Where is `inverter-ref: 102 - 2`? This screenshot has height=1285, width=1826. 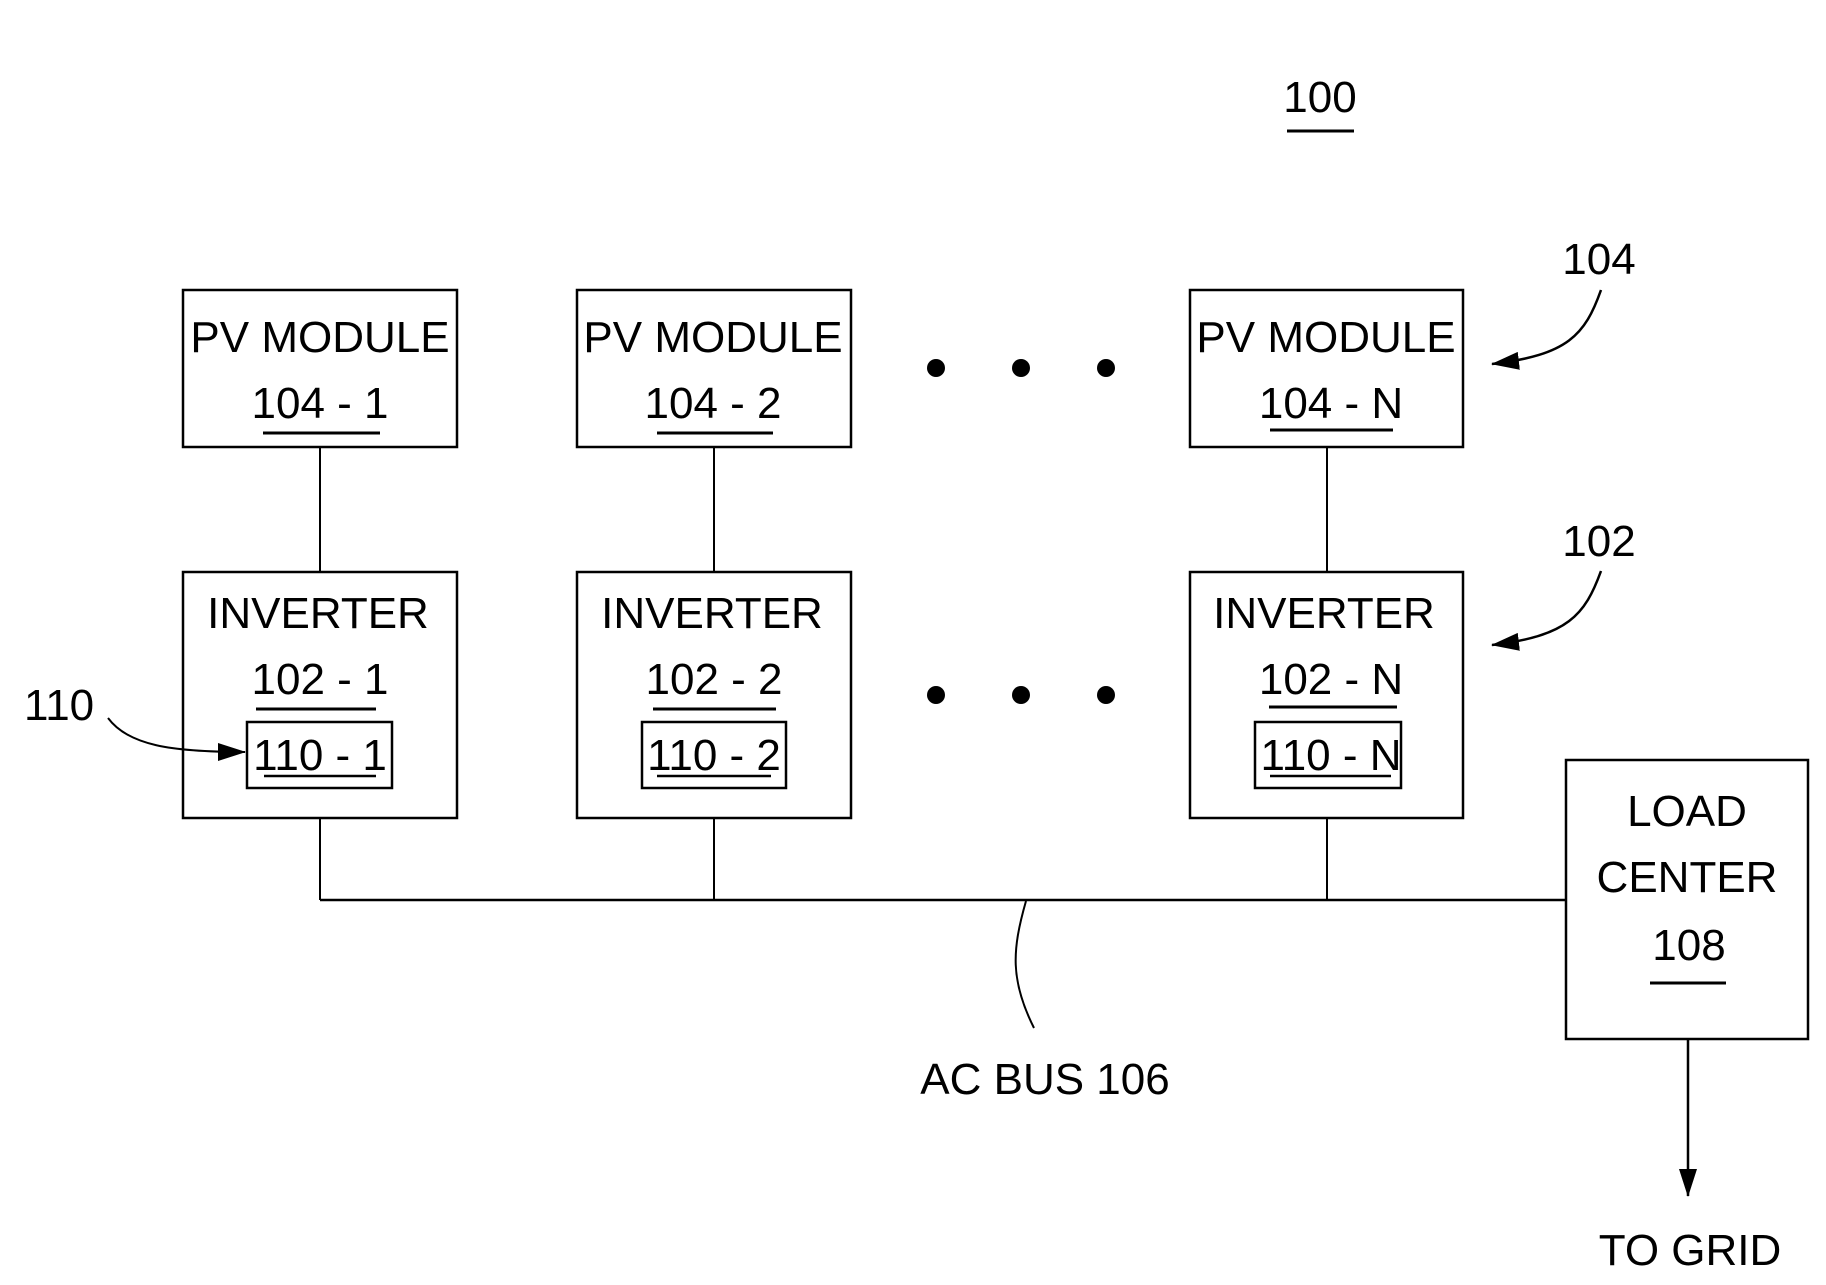 inverter-ref: 102 - 2 is located at coordinates (714, 679).